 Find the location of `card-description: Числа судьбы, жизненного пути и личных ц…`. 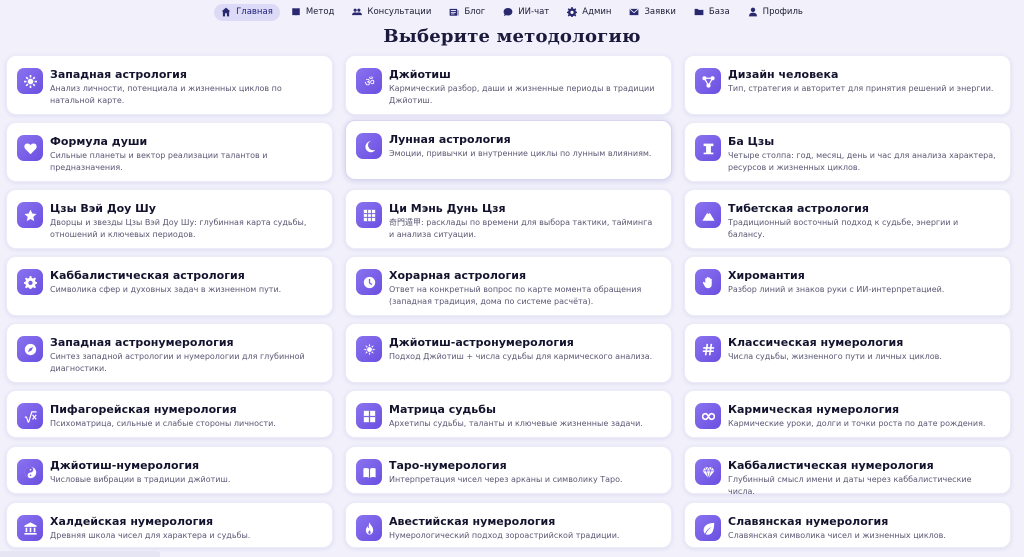

card-description: Числа судьбы, жизненного пути и личных ц… is located at coordinates (835, 356).